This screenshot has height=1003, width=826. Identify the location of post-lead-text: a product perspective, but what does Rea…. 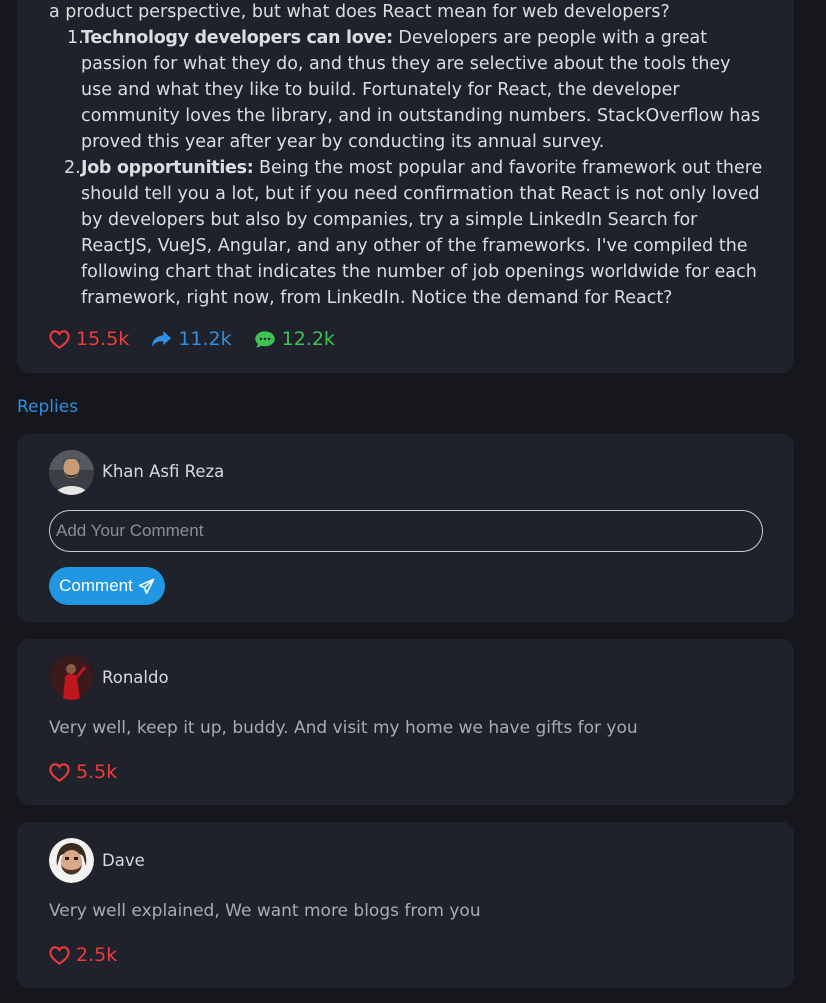
(359, 12).